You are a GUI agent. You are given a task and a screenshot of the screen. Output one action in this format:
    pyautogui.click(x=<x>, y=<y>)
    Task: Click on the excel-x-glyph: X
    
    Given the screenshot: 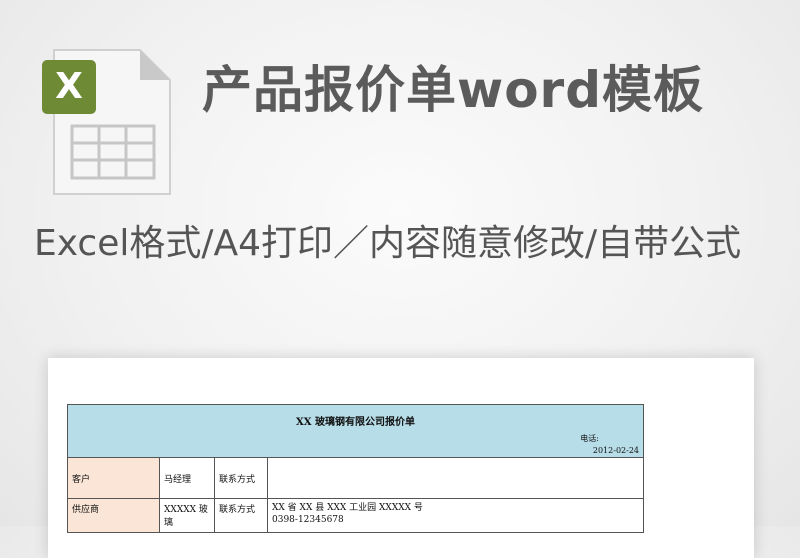 What is the action you would take?
    pyautogui.click(x=69, y=86)
    